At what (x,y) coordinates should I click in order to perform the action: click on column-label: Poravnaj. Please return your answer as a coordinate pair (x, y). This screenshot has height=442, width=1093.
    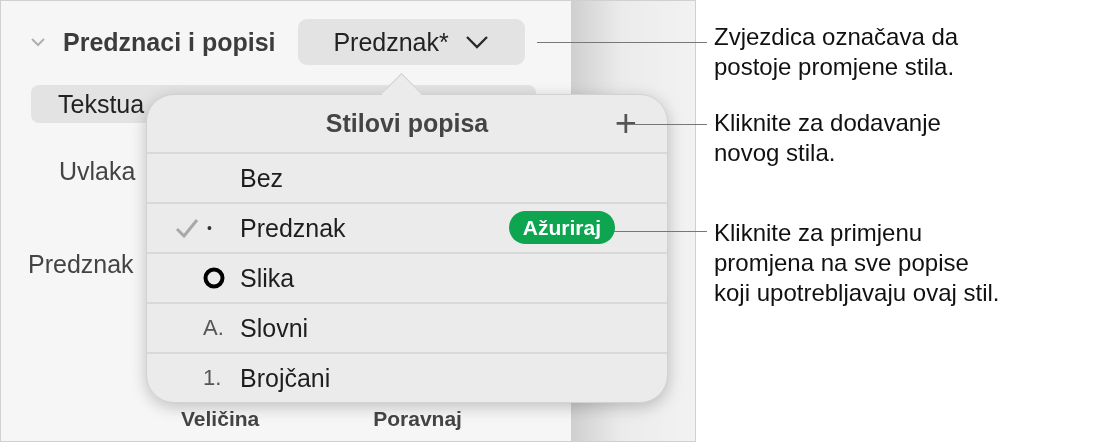
    Looking at the image, I should click on (417, 419).